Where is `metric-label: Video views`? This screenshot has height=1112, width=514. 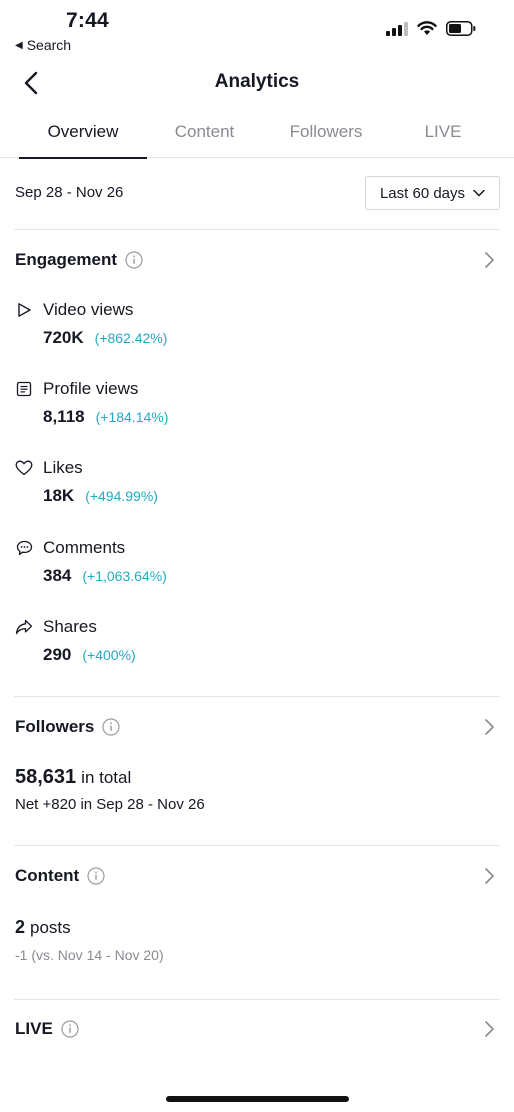
metric-label: Video views is located at coordinates (88, 309).